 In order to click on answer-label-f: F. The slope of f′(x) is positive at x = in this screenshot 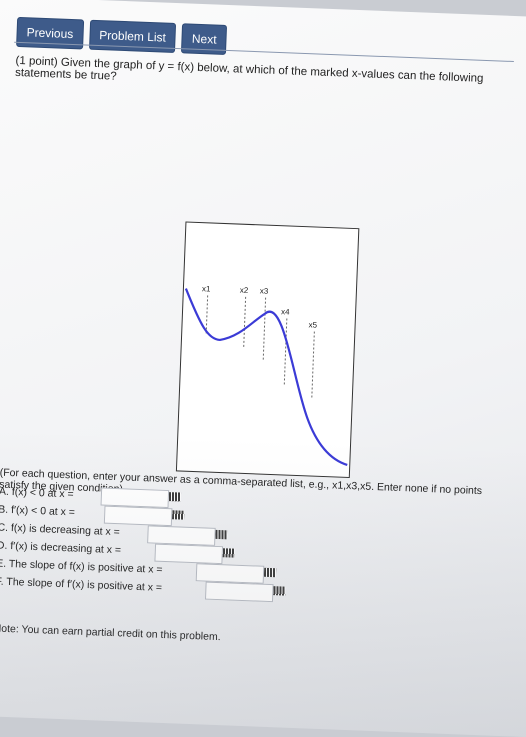, I will do `click(81, 584)`.